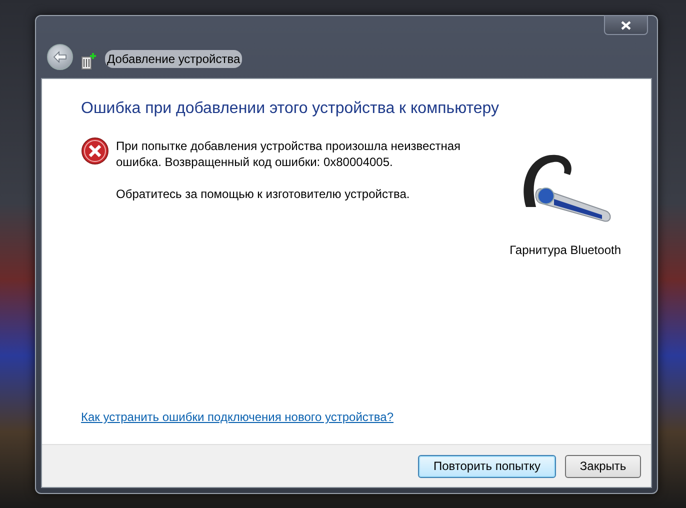 The image size is (686, 508). Describe the element at coordinates (289, 154) in the screenshot. I see `error-message: При попытке добавления устройства произошла неизвестная ошибка. Возвращенный код ошибки: 0x80004005.` at that location.